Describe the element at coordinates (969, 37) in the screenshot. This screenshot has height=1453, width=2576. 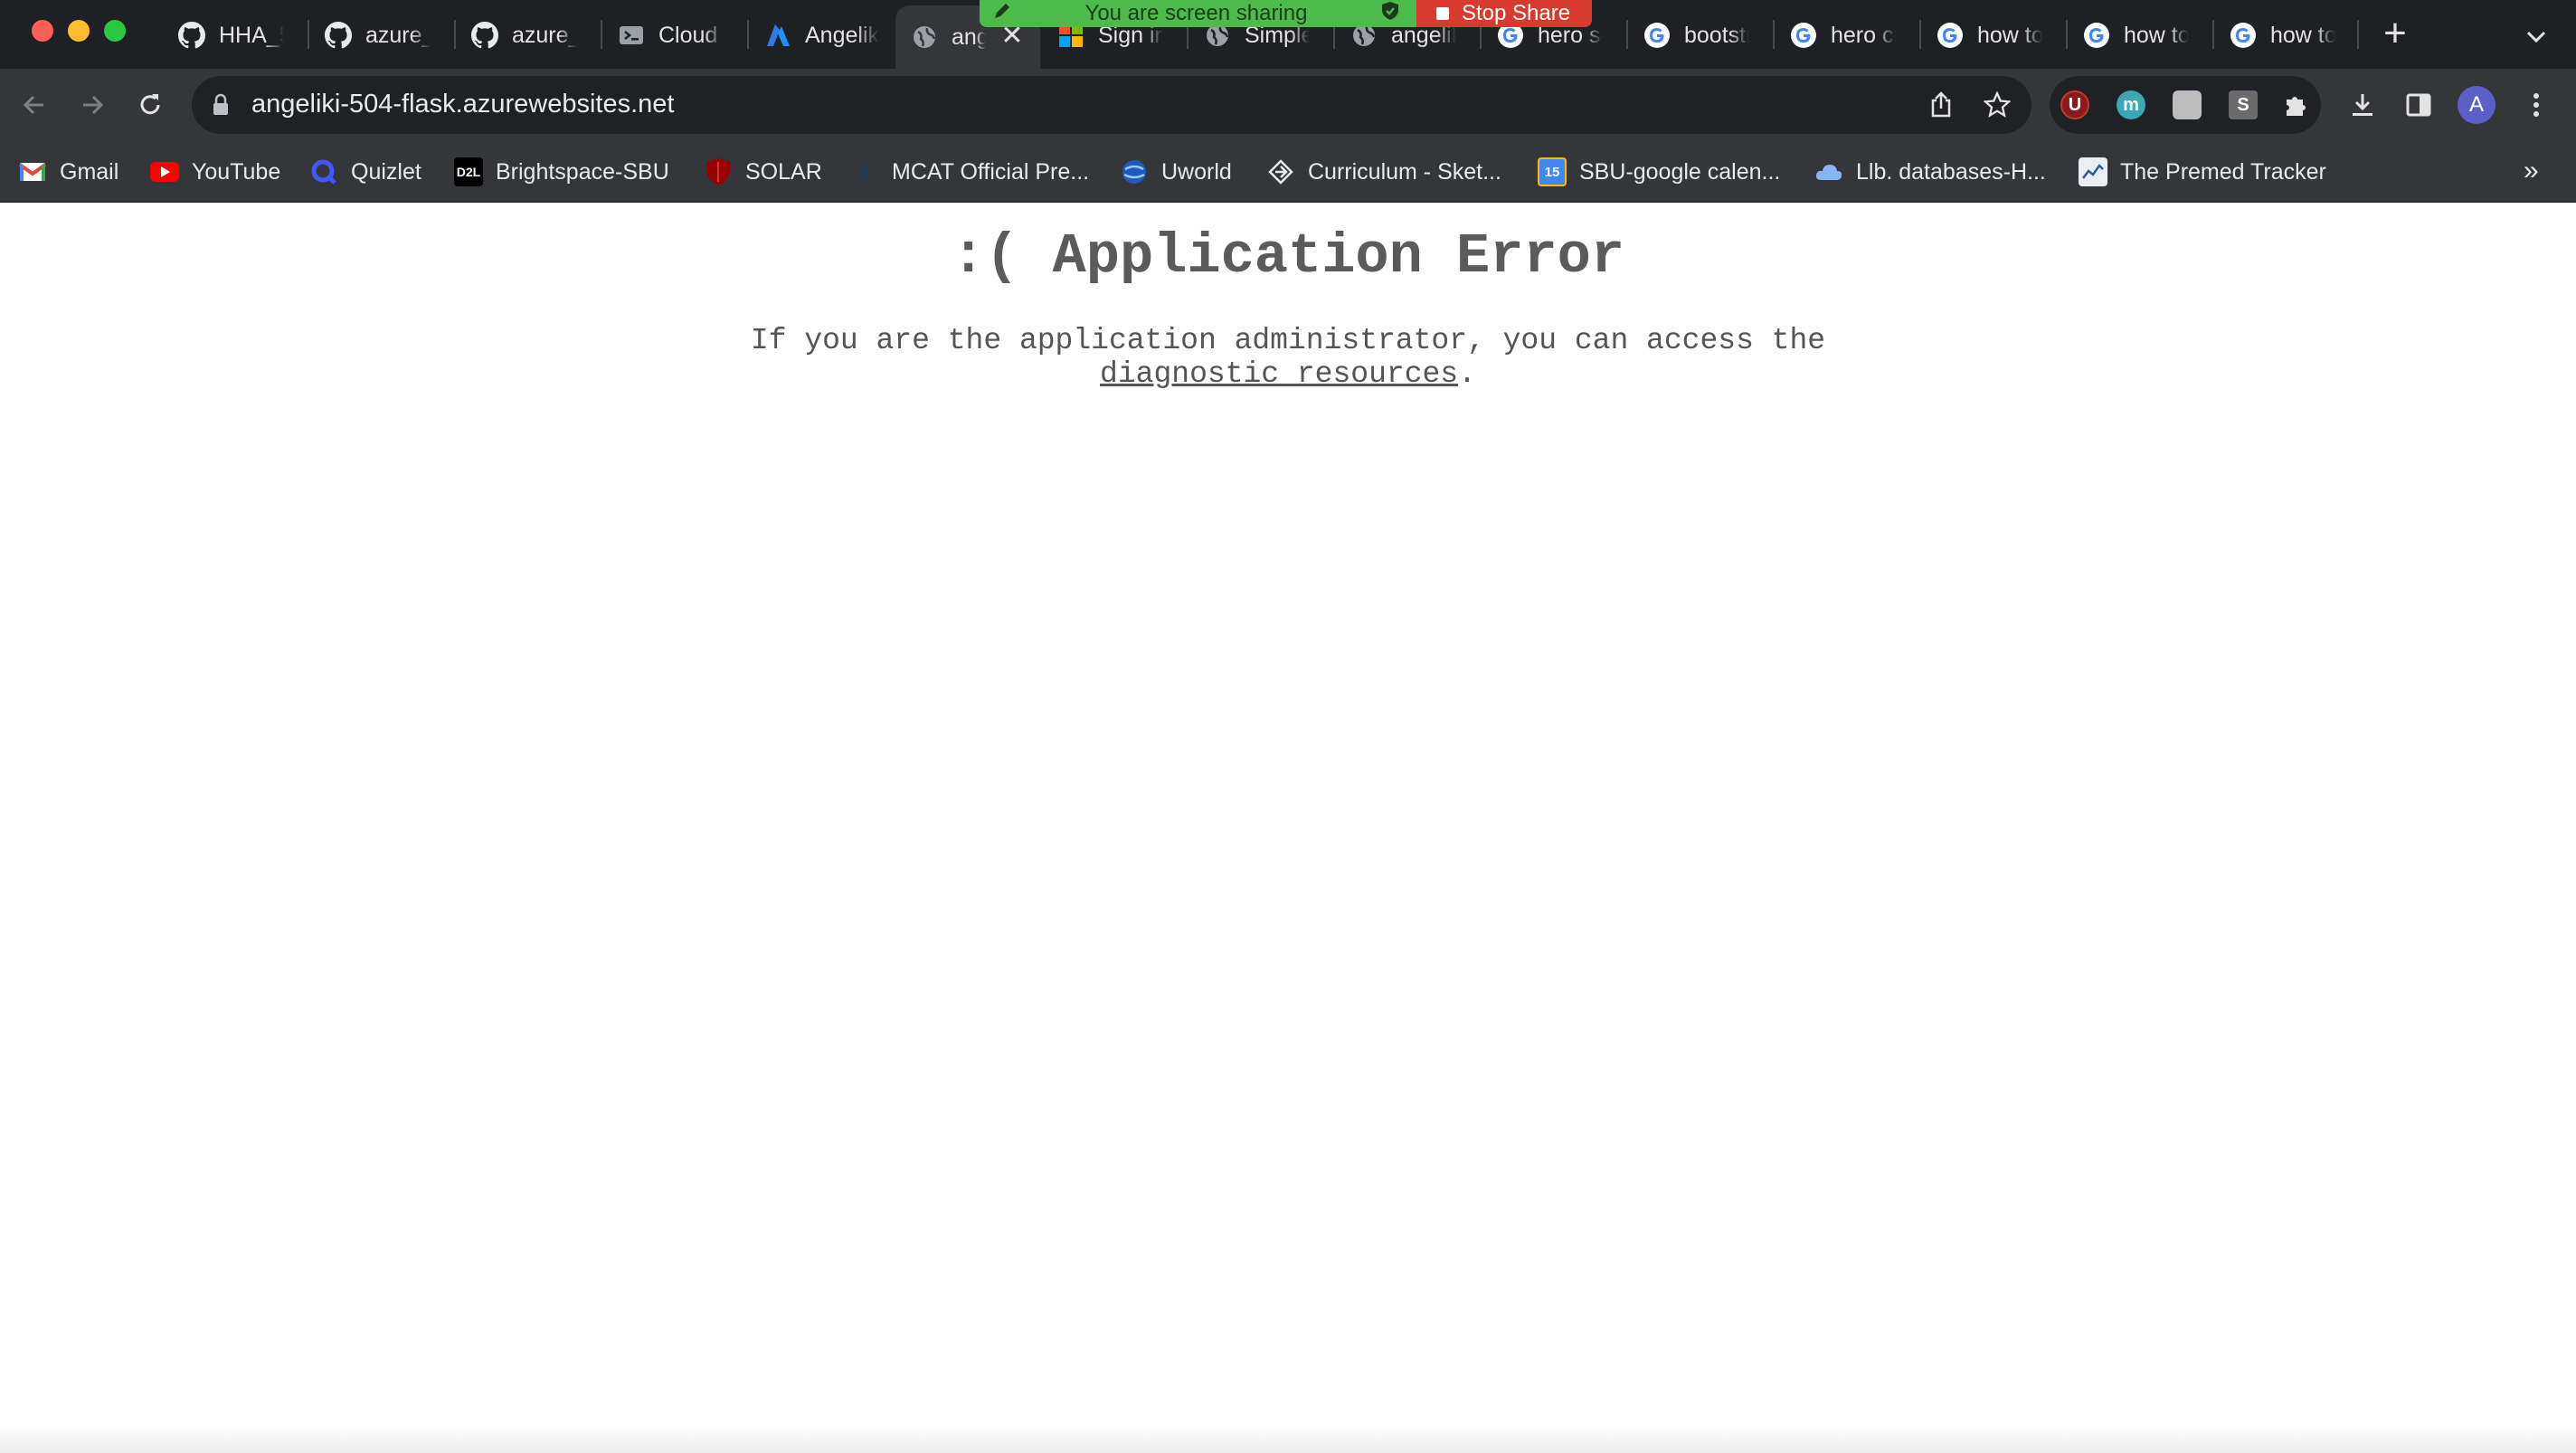
I see `tab-title: ang` at that location.